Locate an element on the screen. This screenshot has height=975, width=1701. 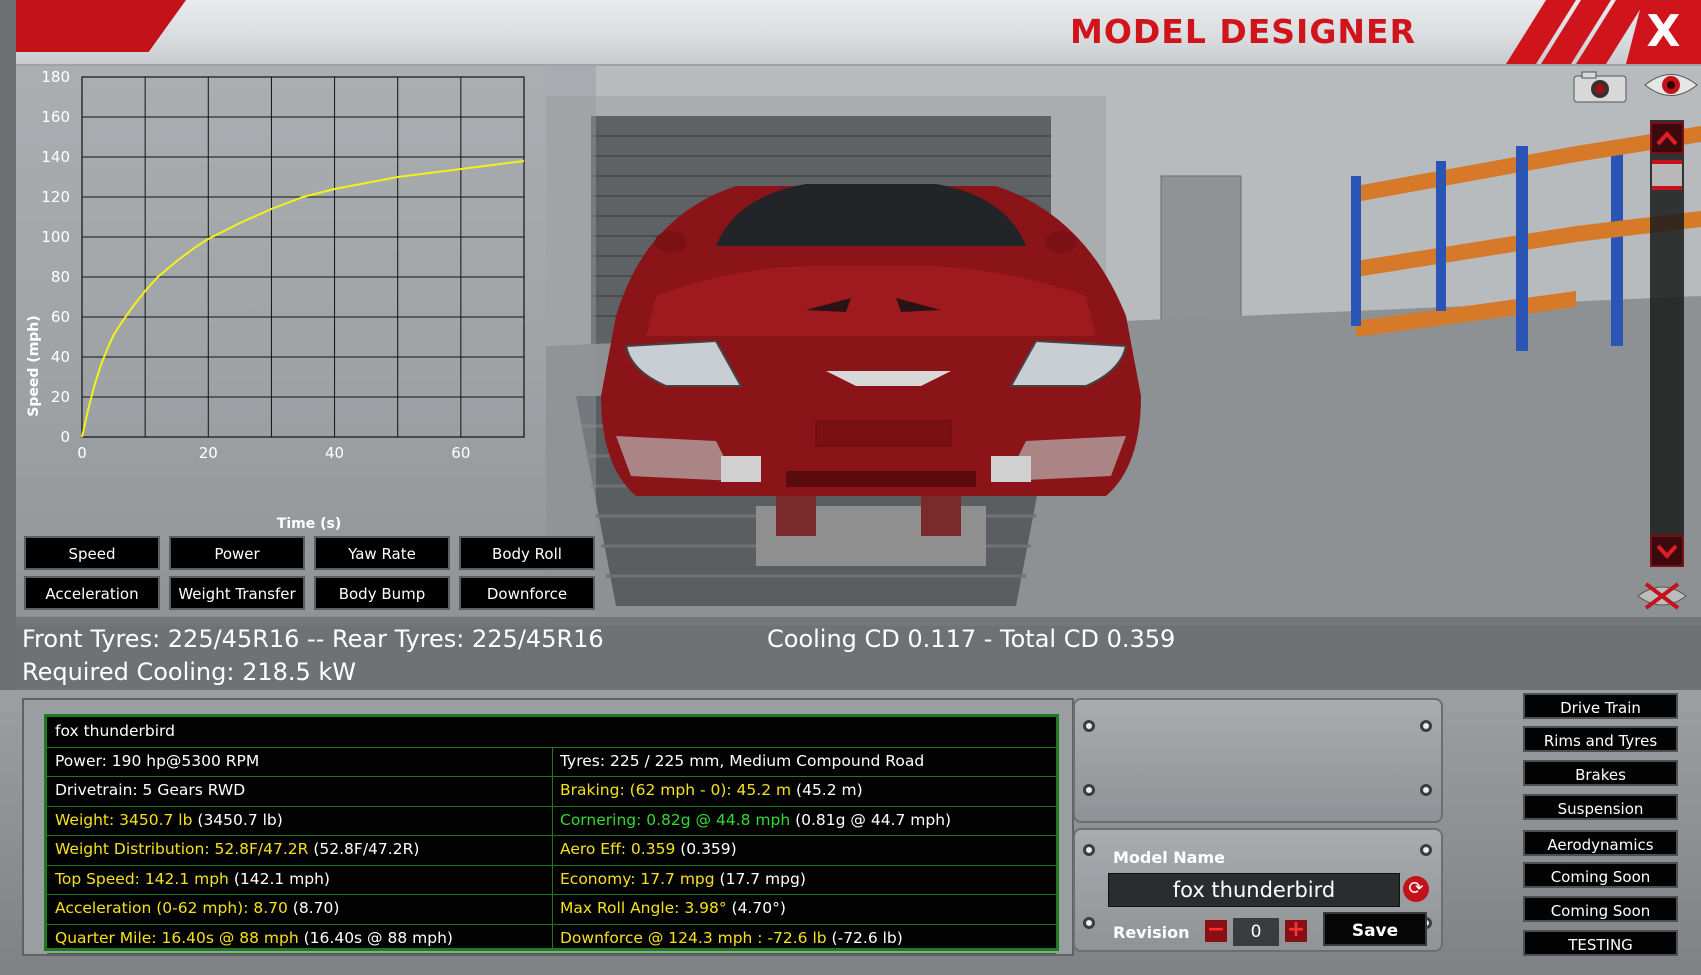
x-axis-label: Time (s) is located at coordinates (309, 524).